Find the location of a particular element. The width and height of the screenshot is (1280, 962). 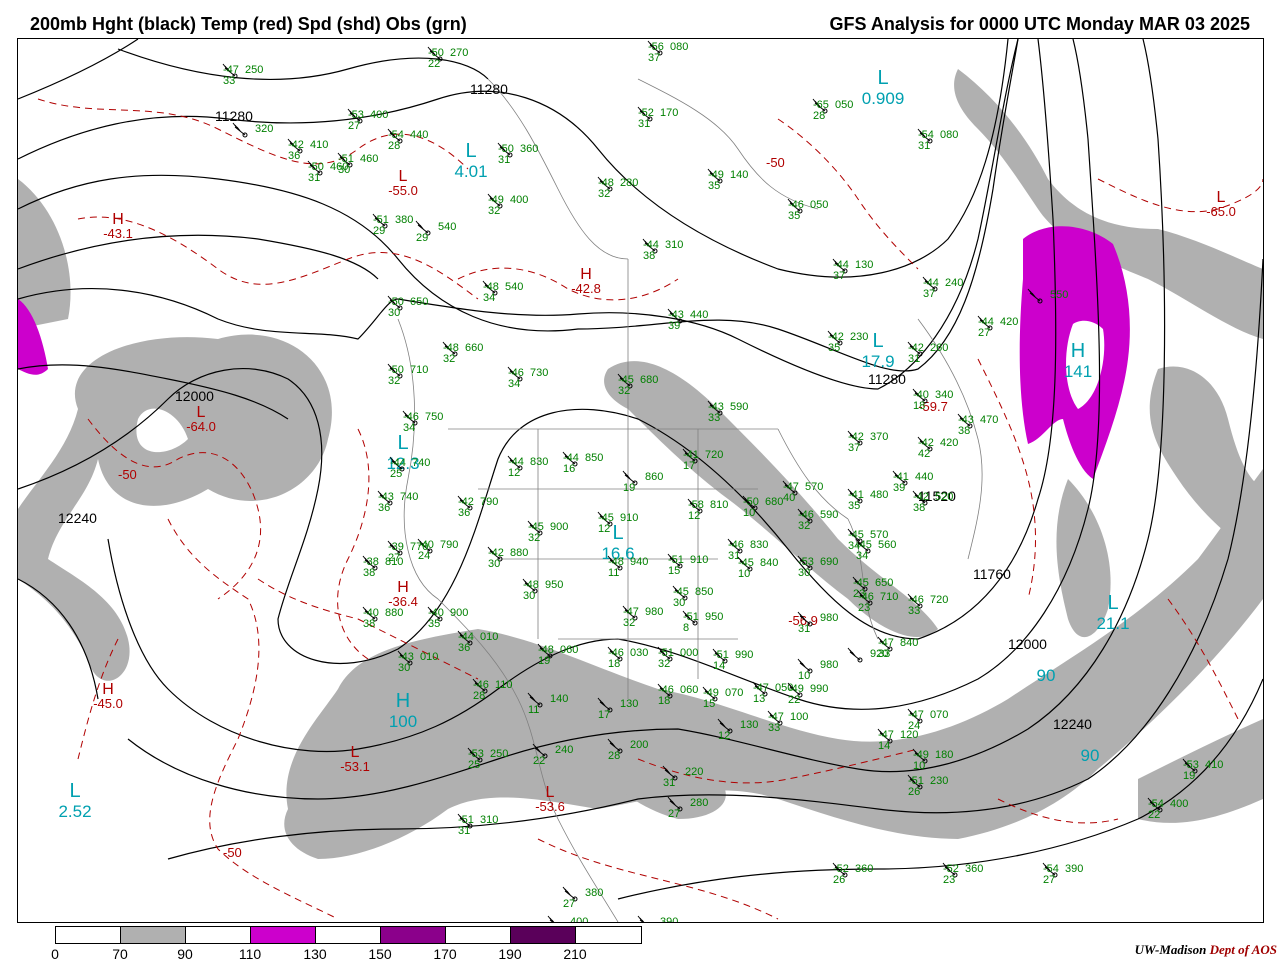

obs-dewpoint: 37 is located at coordinates (929, 294).